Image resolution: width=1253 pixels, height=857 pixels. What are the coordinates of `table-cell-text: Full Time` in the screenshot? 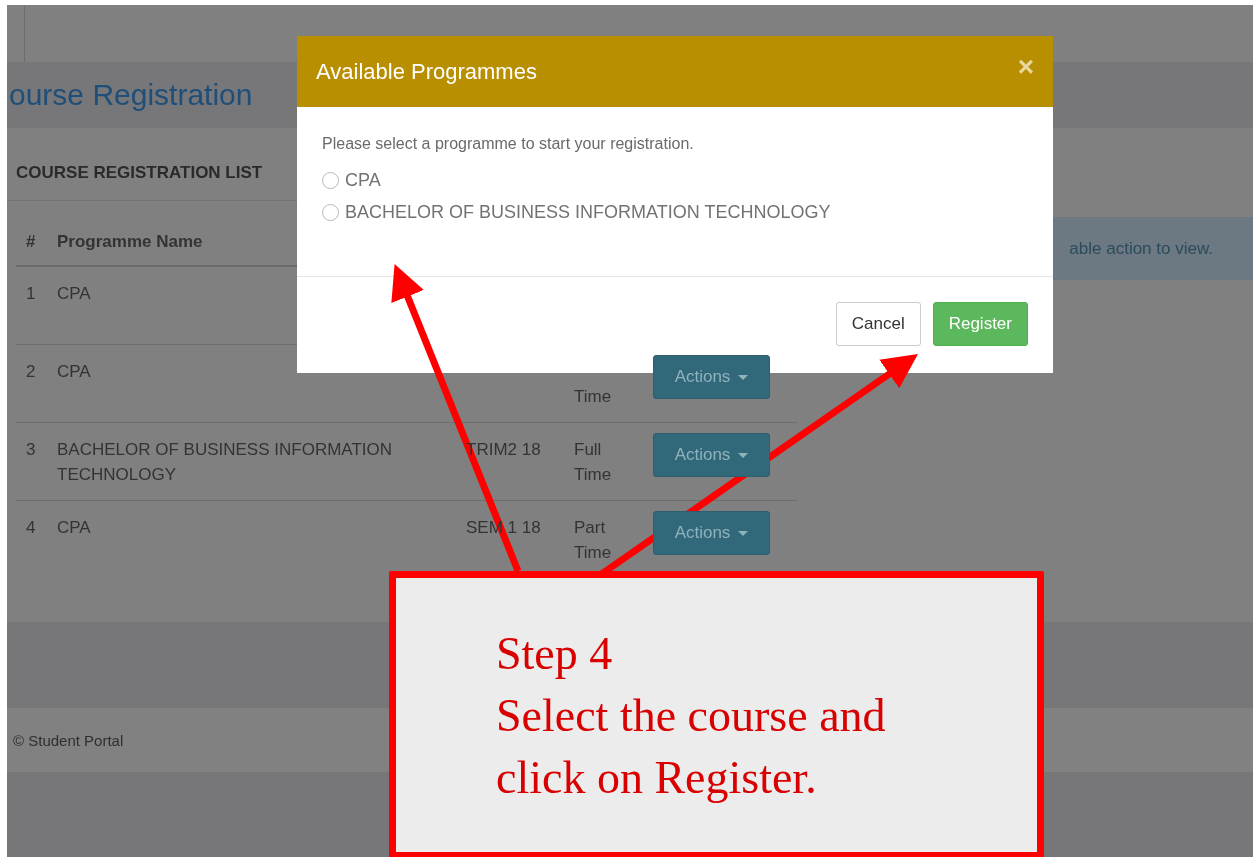 It's located at (593, 462).